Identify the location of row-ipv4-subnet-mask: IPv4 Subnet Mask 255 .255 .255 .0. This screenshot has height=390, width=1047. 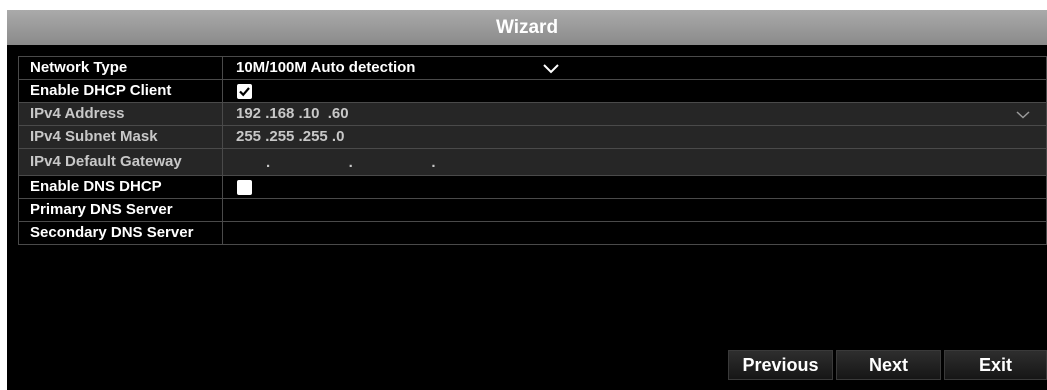
(532, 136).